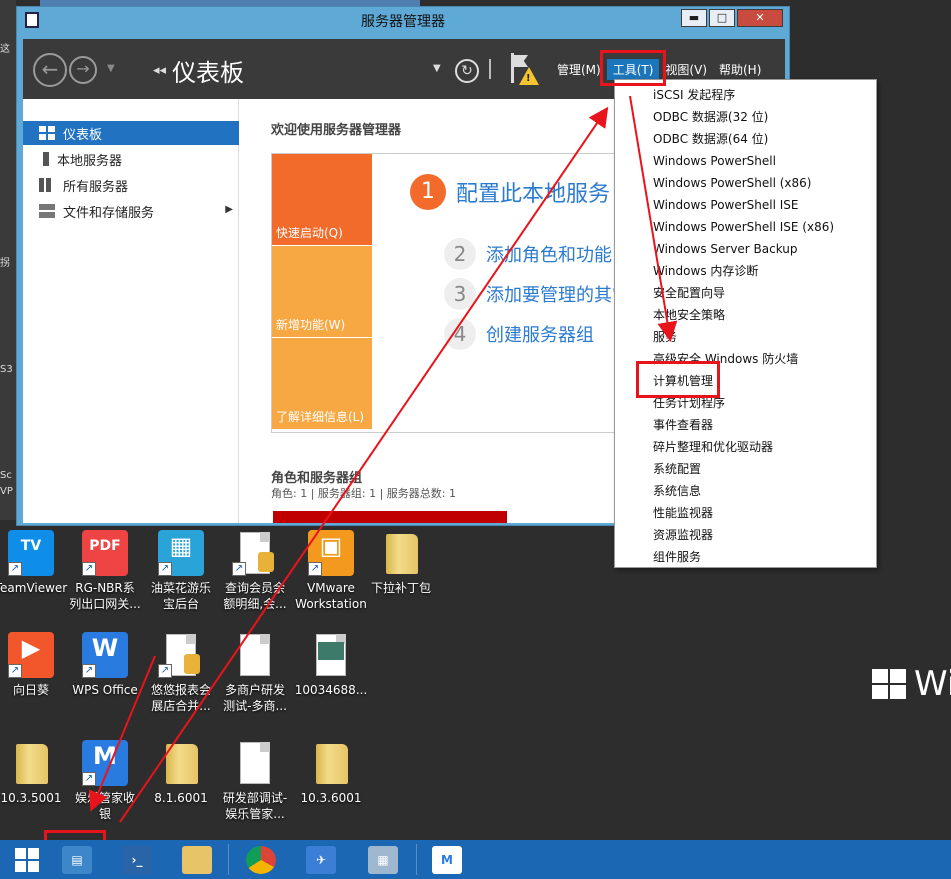 This screenshot has height=879, width=951. I want to click on window-title: 服务器管理器, so click(403, 22).